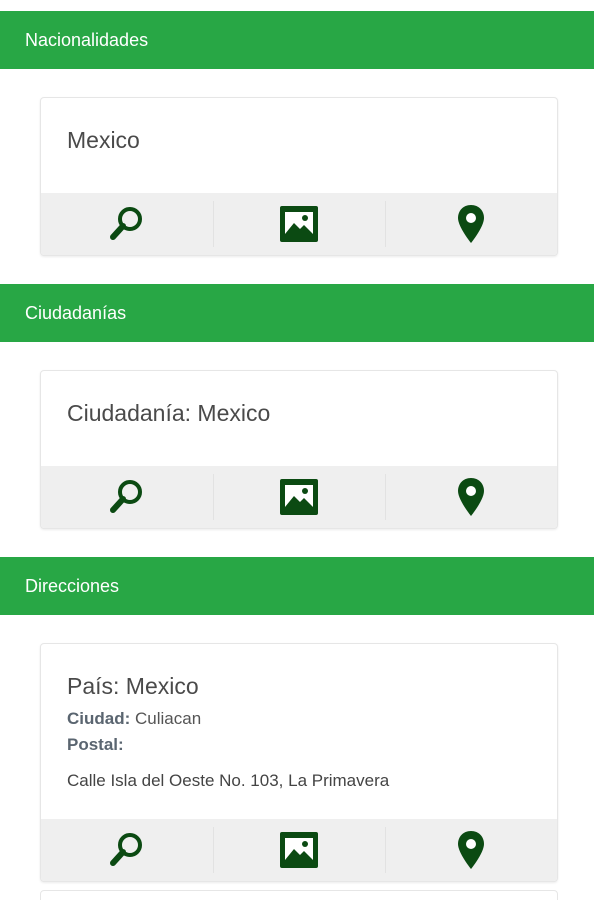 The image size is (594, 900). Describe the element at coordinates (299, 719) in the screenshot. I see `ciudad-line: Ciudad: Culiacan` at that location.